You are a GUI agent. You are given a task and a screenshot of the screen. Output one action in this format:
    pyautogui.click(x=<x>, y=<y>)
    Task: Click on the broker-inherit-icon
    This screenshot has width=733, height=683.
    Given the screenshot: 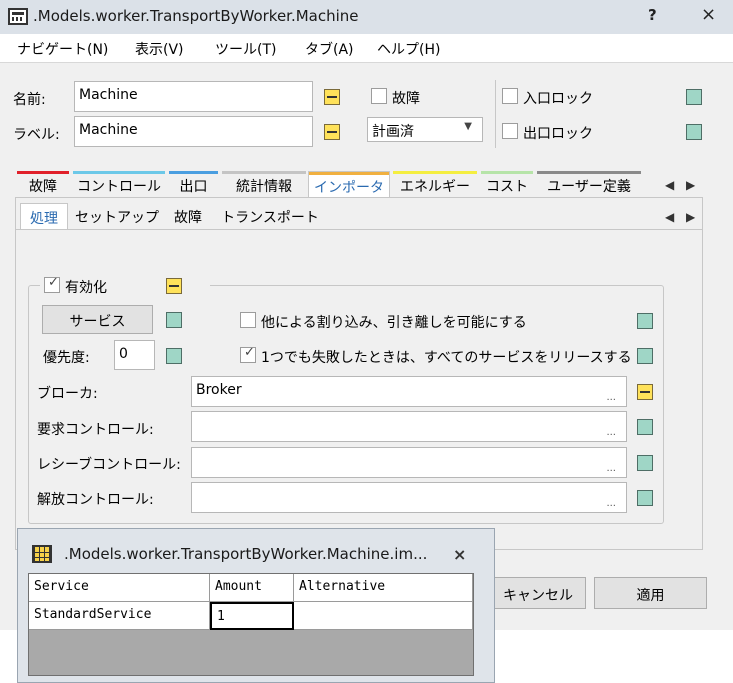 What is the action you would take?
    pyautogui.click(x=645, y=392)
    